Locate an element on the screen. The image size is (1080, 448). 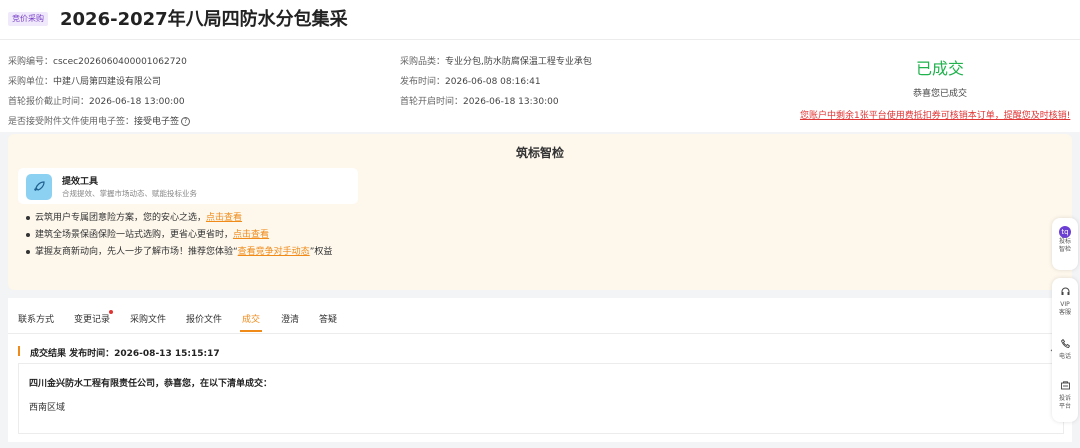
headset-icon is located at coordinates (1065, 293).